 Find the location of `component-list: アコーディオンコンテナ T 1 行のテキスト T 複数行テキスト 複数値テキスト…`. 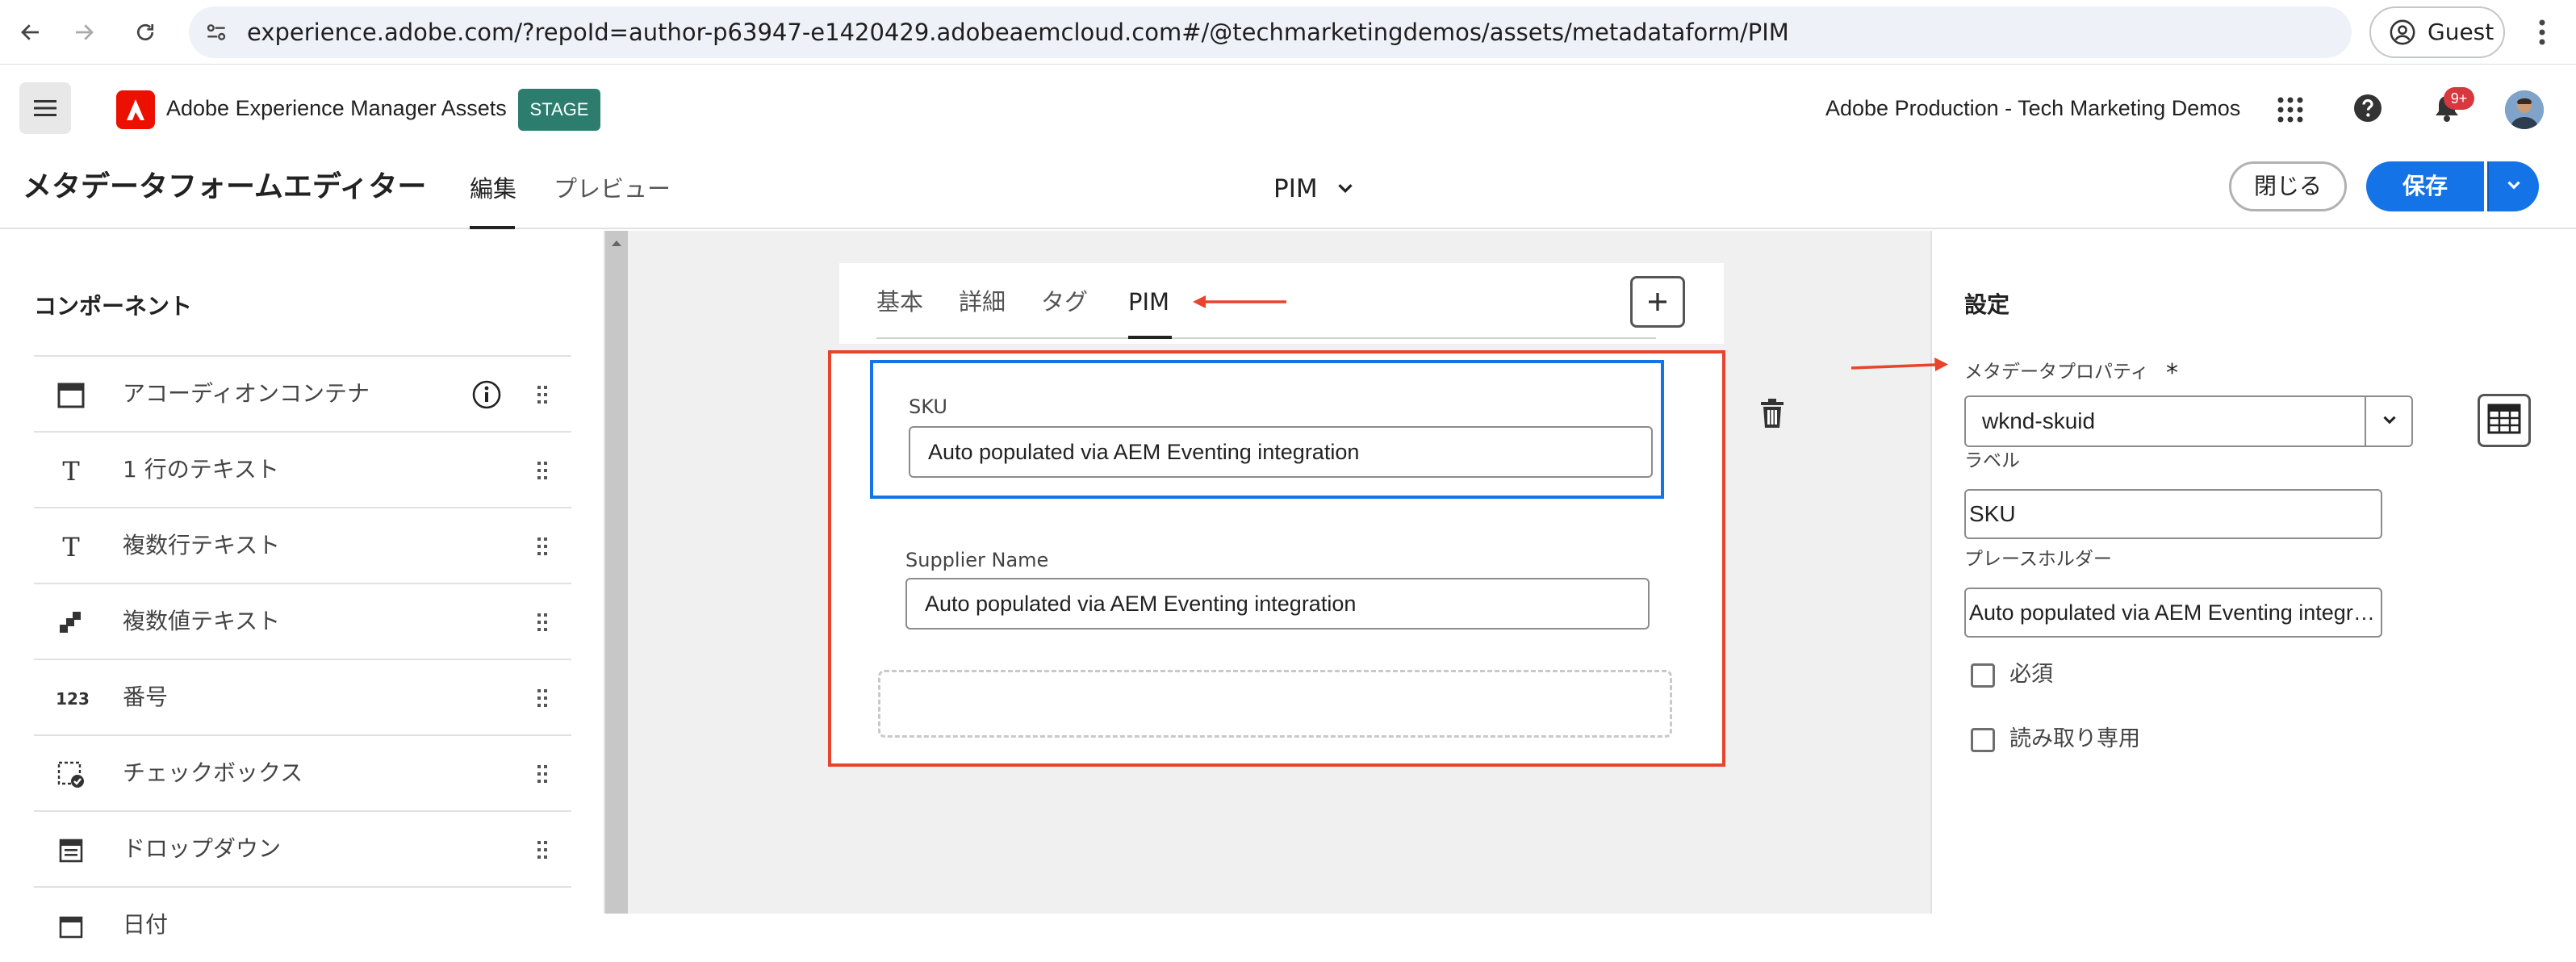

component-list: アコーディオンコンテナ T 1 行のテキスト T 複数行テキスト 複数値テキスト… is located at coordinates (302, 658).